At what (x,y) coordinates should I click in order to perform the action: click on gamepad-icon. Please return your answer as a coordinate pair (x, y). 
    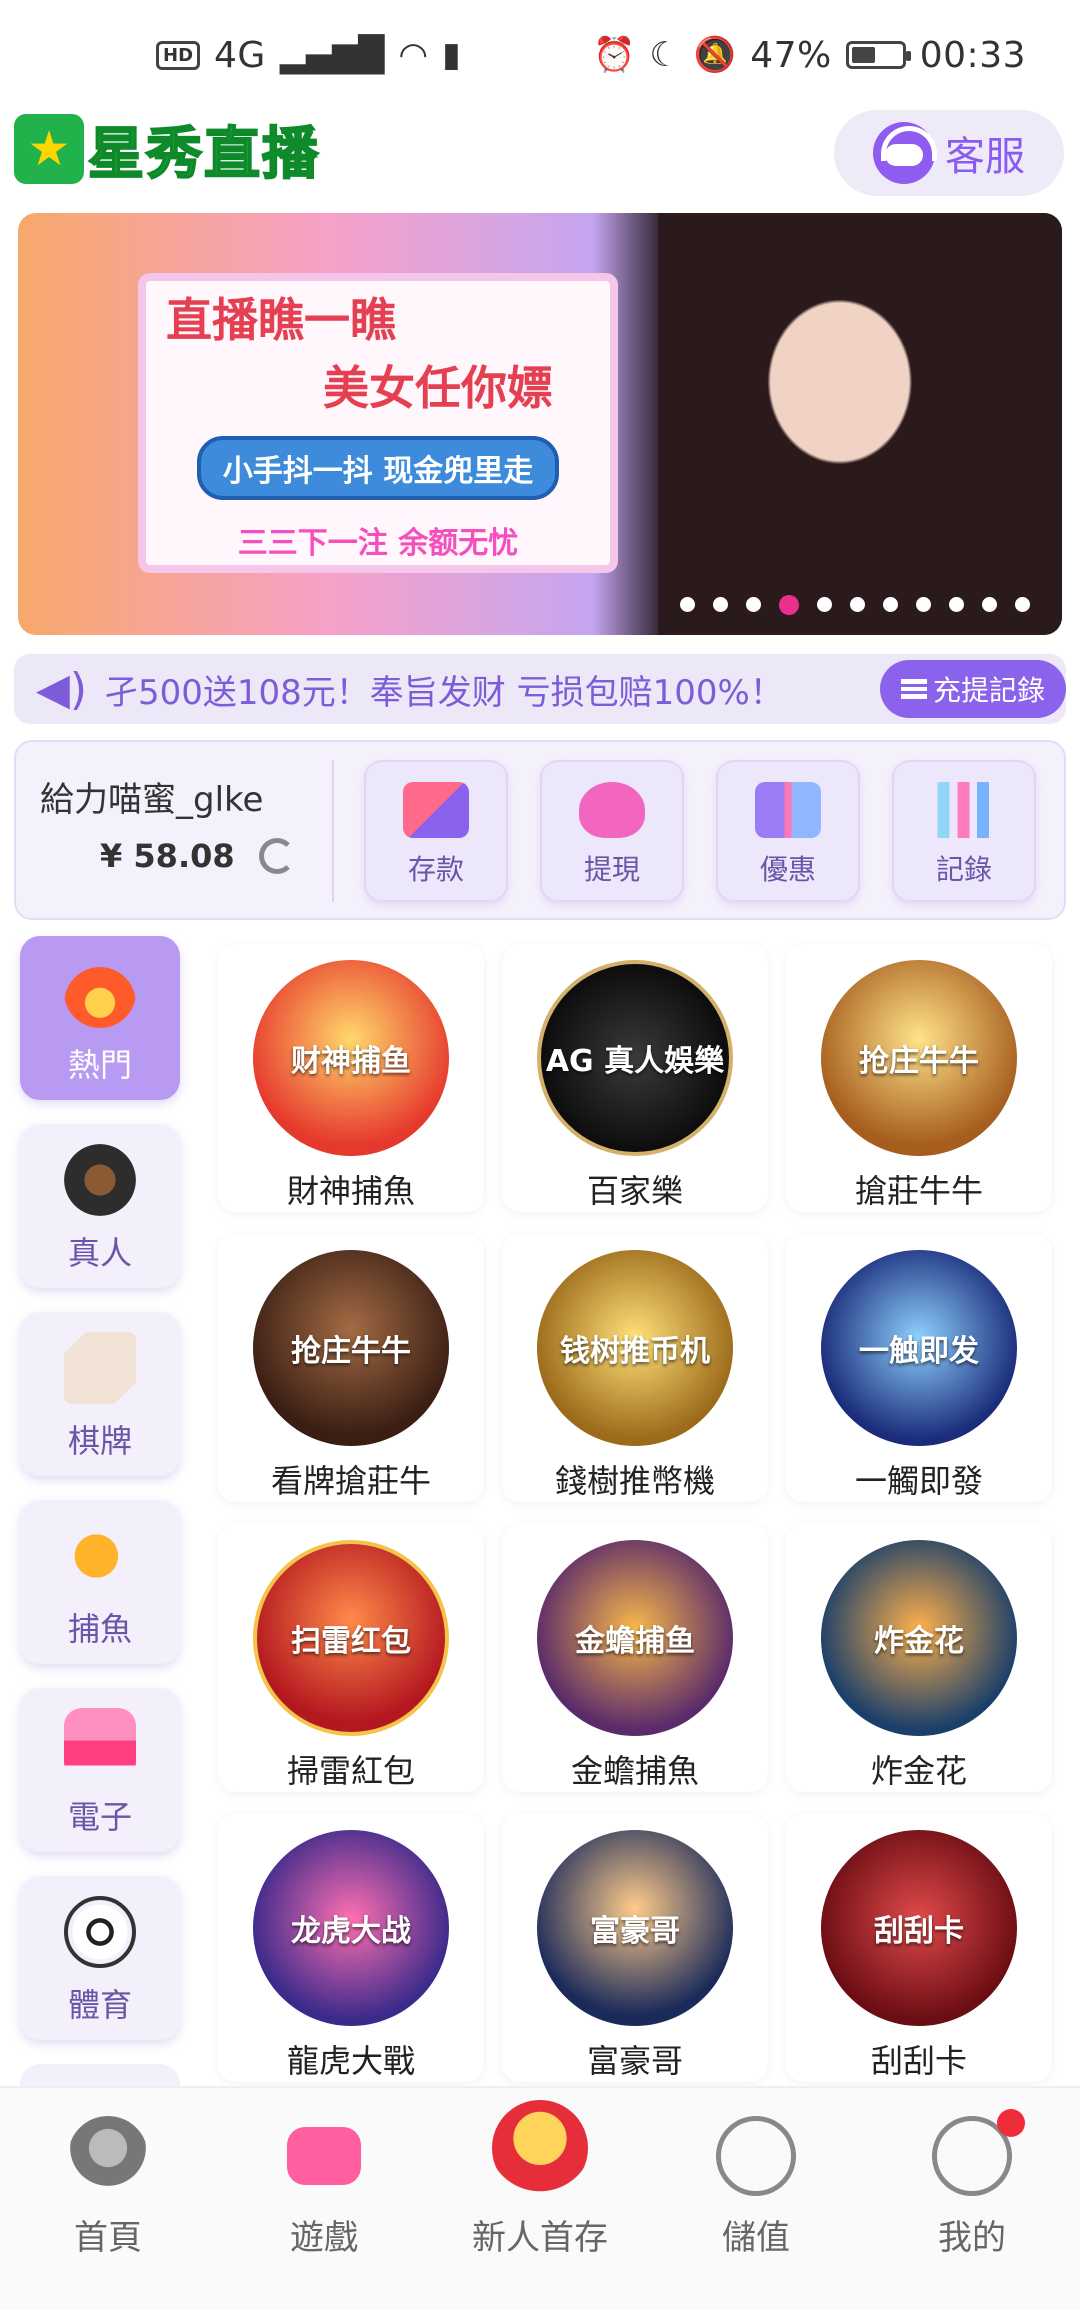
    Looking at the image, I should click on (324, 2156).